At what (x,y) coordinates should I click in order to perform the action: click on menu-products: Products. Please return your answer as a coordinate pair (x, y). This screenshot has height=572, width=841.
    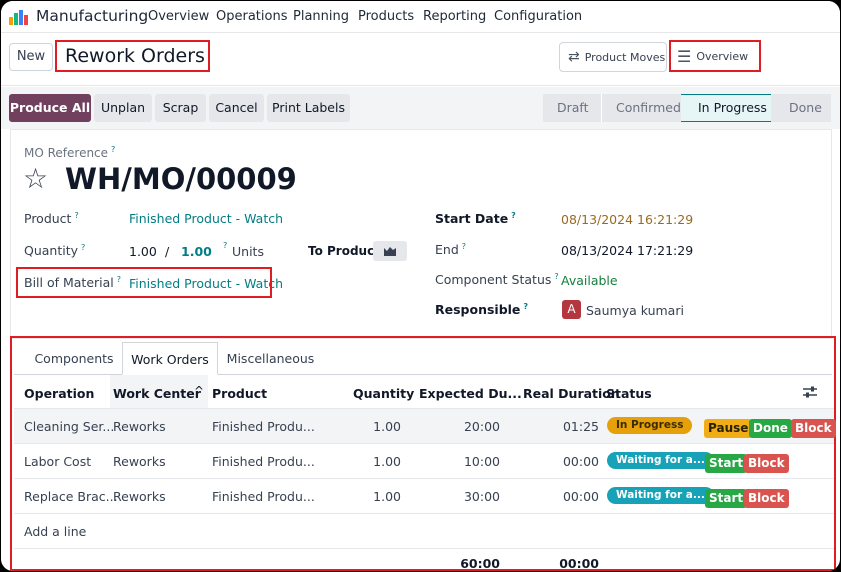
    Looking at the image, I should click on (386, 16).